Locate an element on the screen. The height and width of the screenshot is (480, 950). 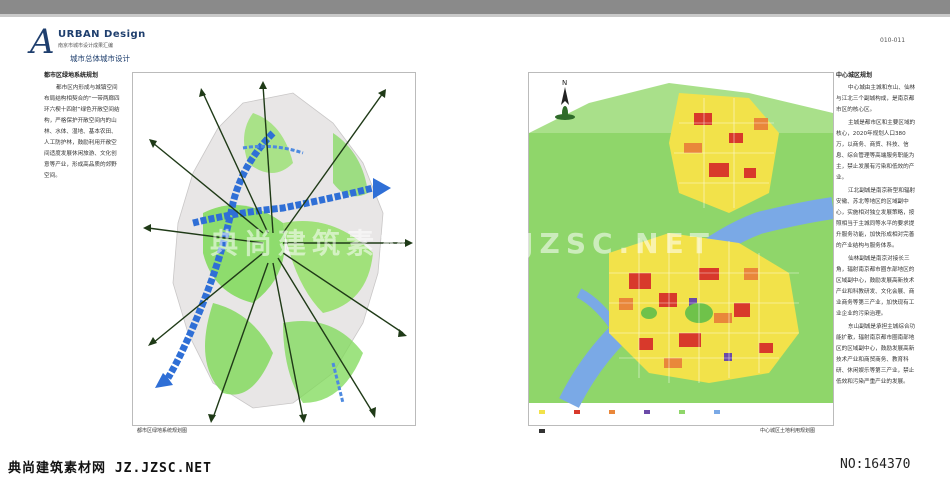
top-bar-accent is located at coordinates (475, 15).